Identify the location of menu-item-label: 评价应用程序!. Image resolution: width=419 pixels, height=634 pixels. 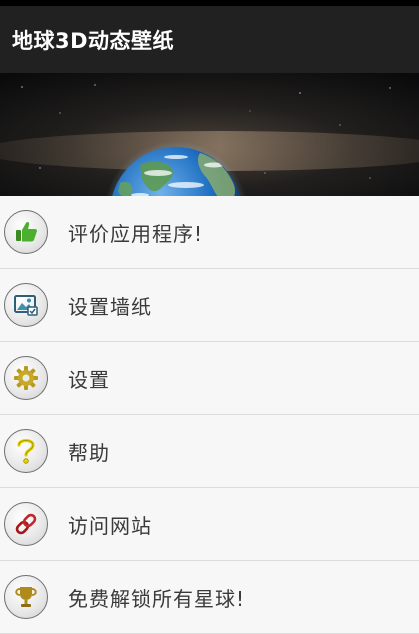
(136, 233).